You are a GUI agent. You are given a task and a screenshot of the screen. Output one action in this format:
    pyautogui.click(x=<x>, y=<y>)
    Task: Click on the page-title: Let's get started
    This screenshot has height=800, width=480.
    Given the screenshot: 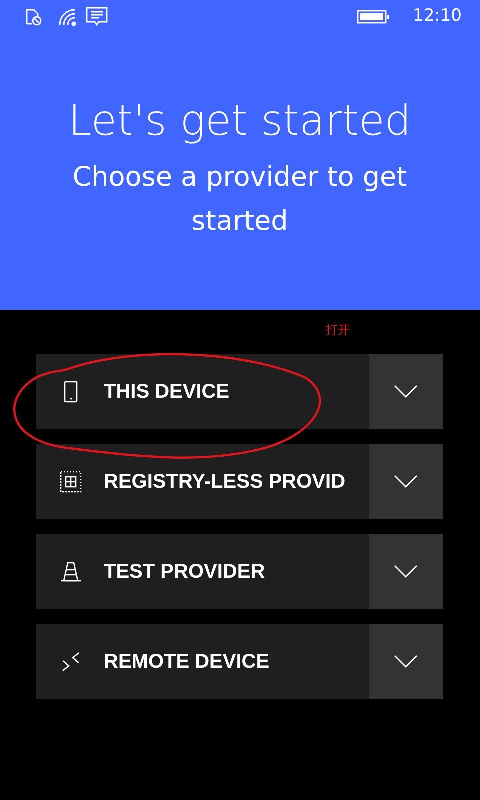 What is the action you would take?
    pyautogui.click(x=240, y=121)
    